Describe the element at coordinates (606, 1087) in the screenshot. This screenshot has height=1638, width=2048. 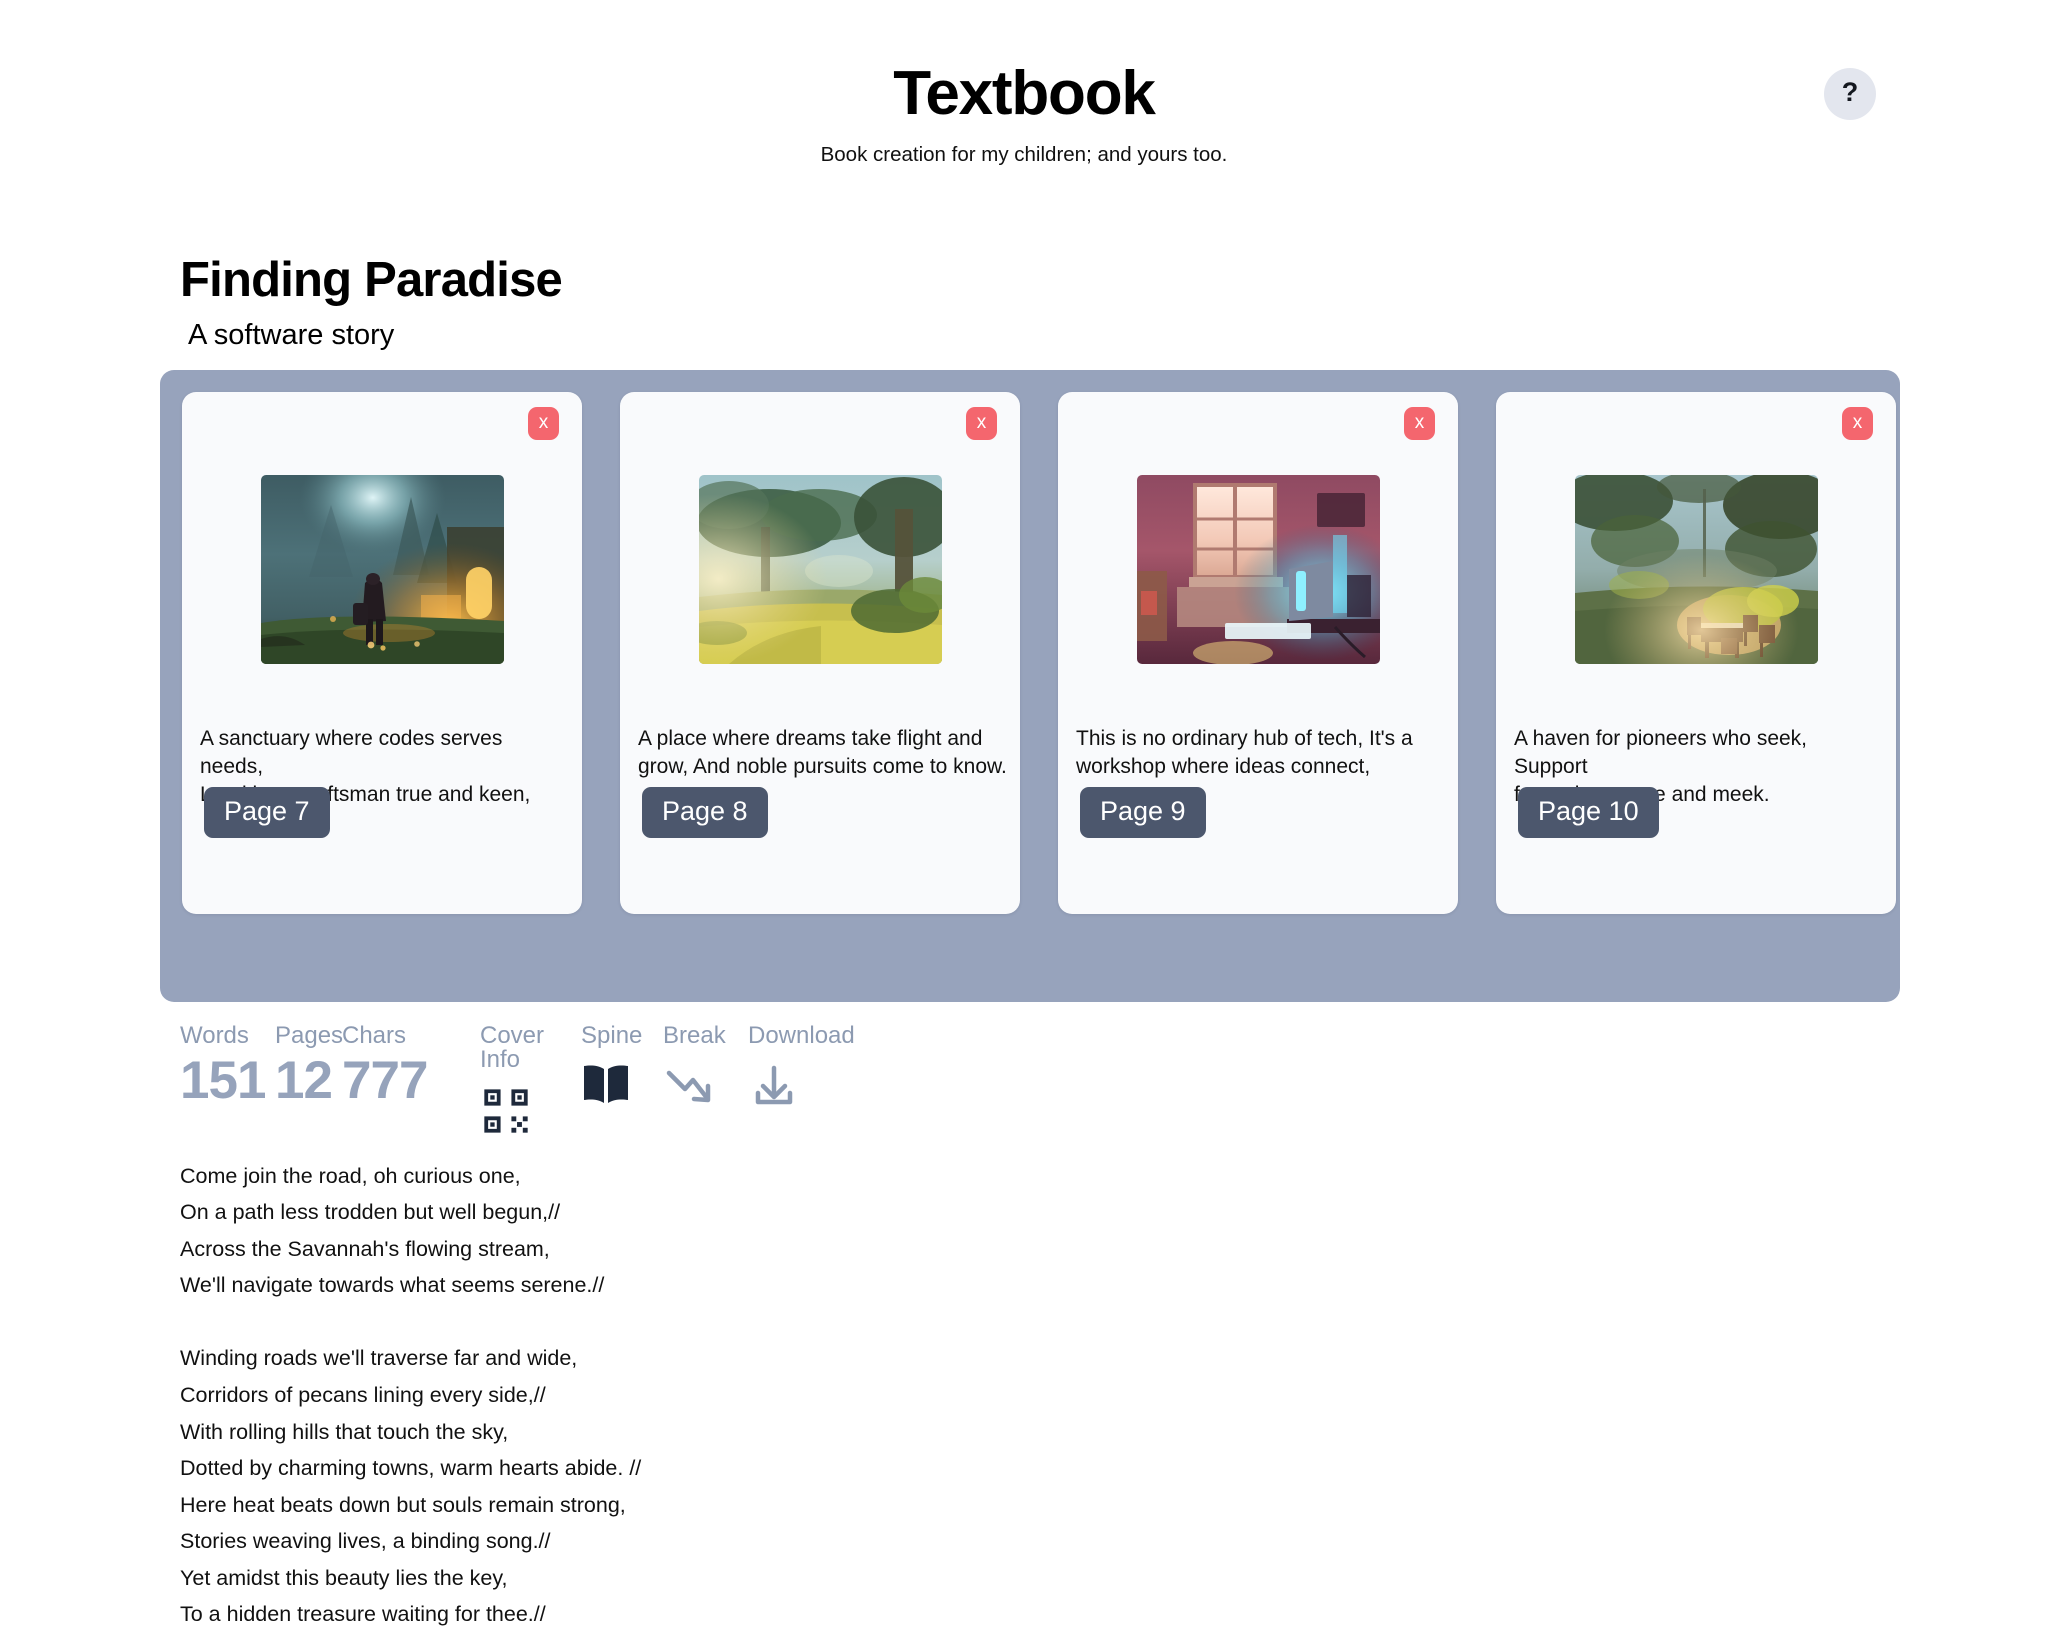
I see `open-book-icon` at that location.